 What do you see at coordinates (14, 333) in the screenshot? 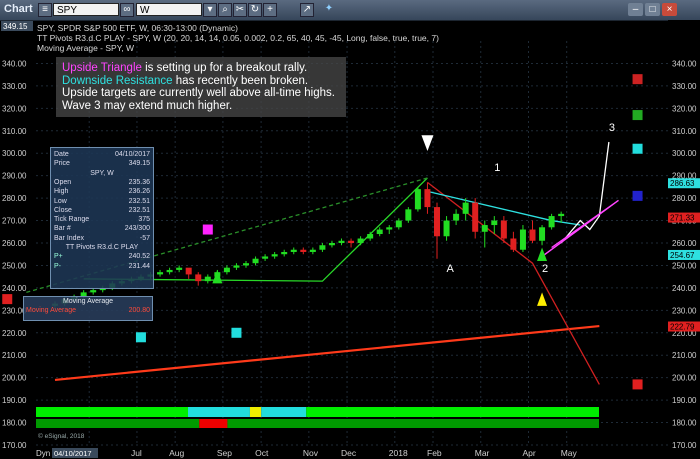
I see `y-tick-label: 220.00` at bounding box center [14, 333].